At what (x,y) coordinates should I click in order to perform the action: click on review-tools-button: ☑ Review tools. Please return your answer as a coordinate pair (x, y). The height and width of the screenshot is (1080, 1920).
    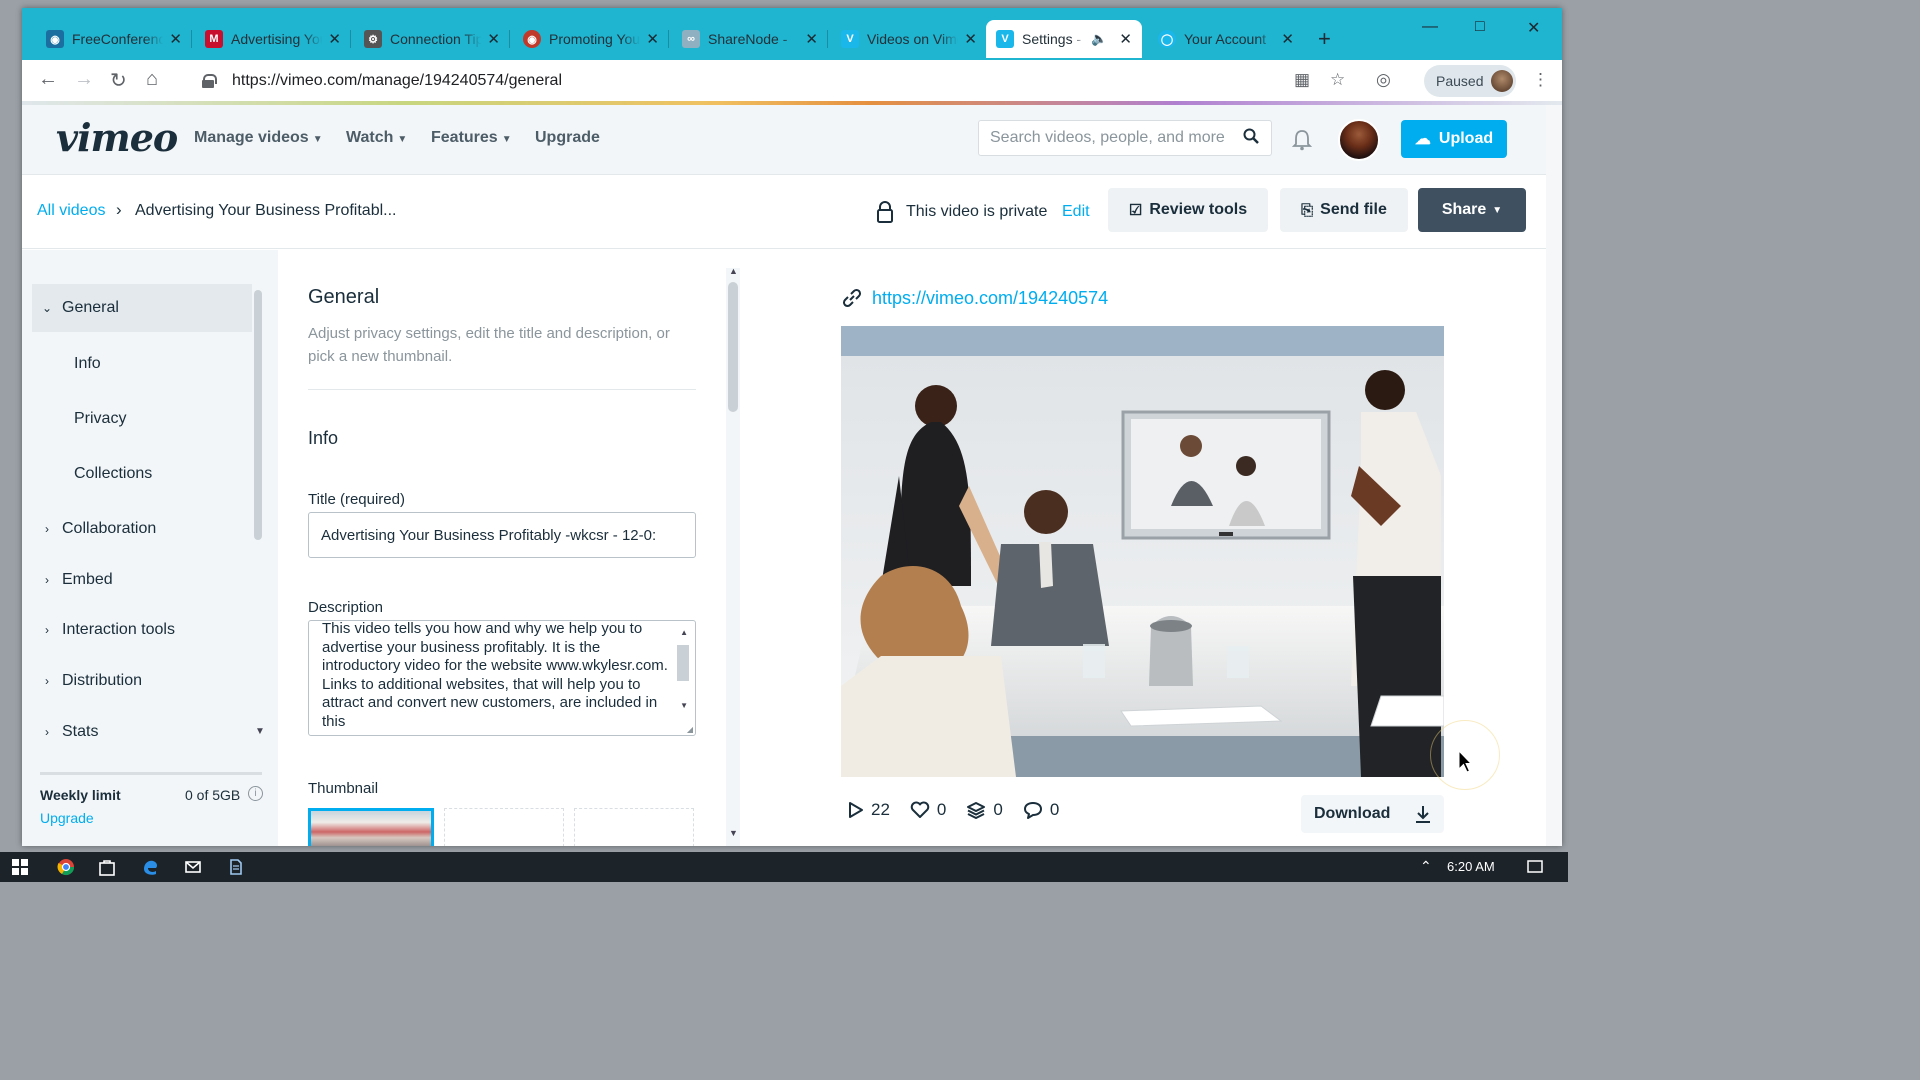
    Looking at the image, I should click on (1188, 210).